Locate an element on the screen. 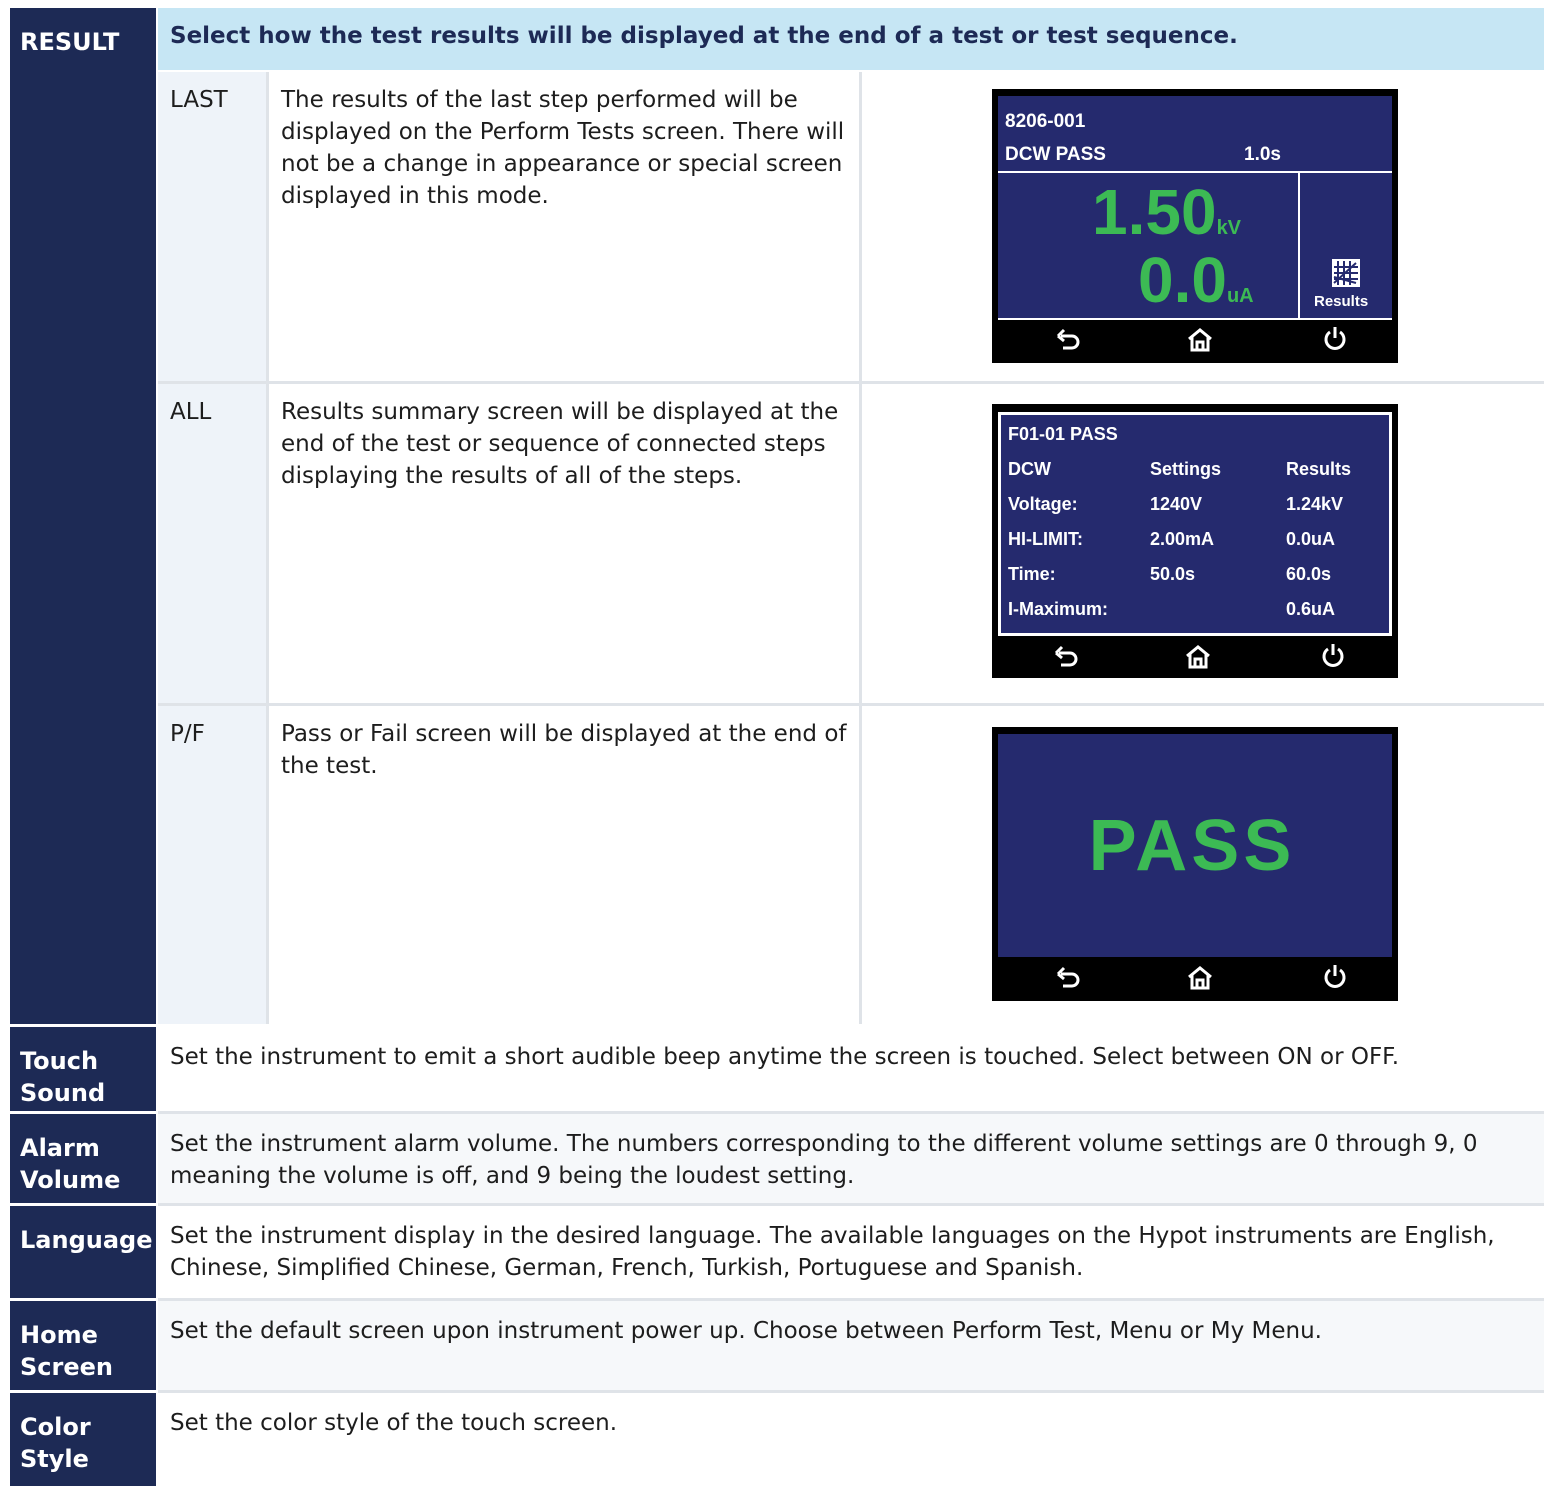 Image resolution: width=1544 pixels, height=1486 pixels. setting-desc-color-style: Set the color style of the touch screen. is located at coordinates (851, 1439).